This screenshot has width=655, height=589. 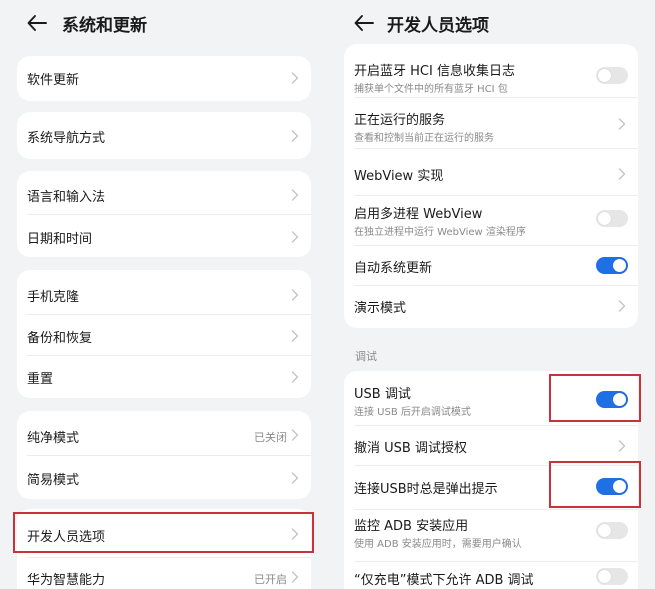 I want to click on setting-label: WebView 实现, so click(x=399, y=176).